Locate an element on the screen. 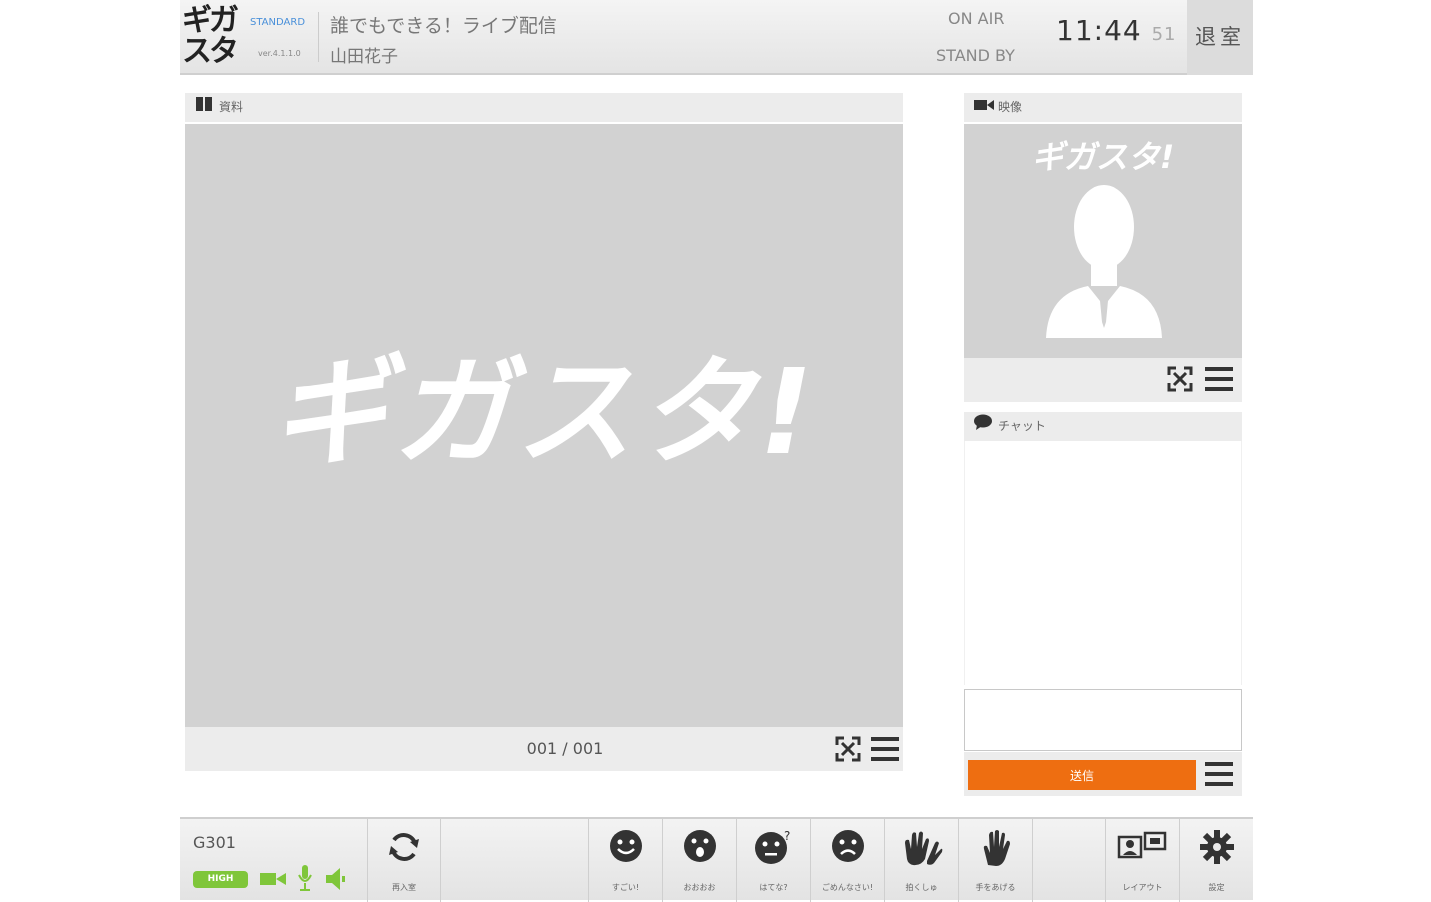  chat-panel-title: チャット is located at coordinates (1022, 426).